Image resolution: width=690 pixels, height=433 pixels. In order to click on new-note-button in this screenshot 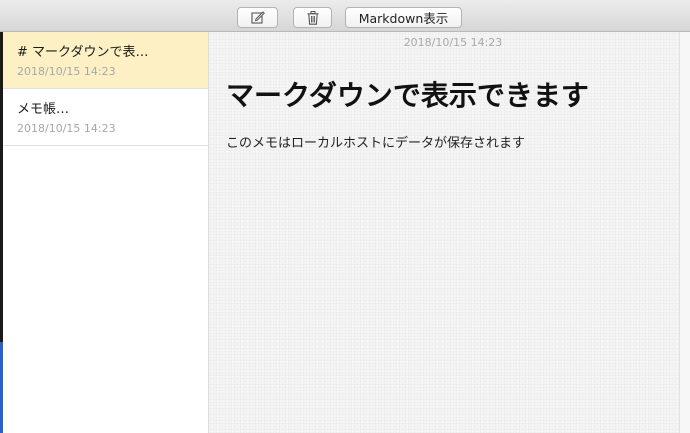, I will do `click(257, 17)`.